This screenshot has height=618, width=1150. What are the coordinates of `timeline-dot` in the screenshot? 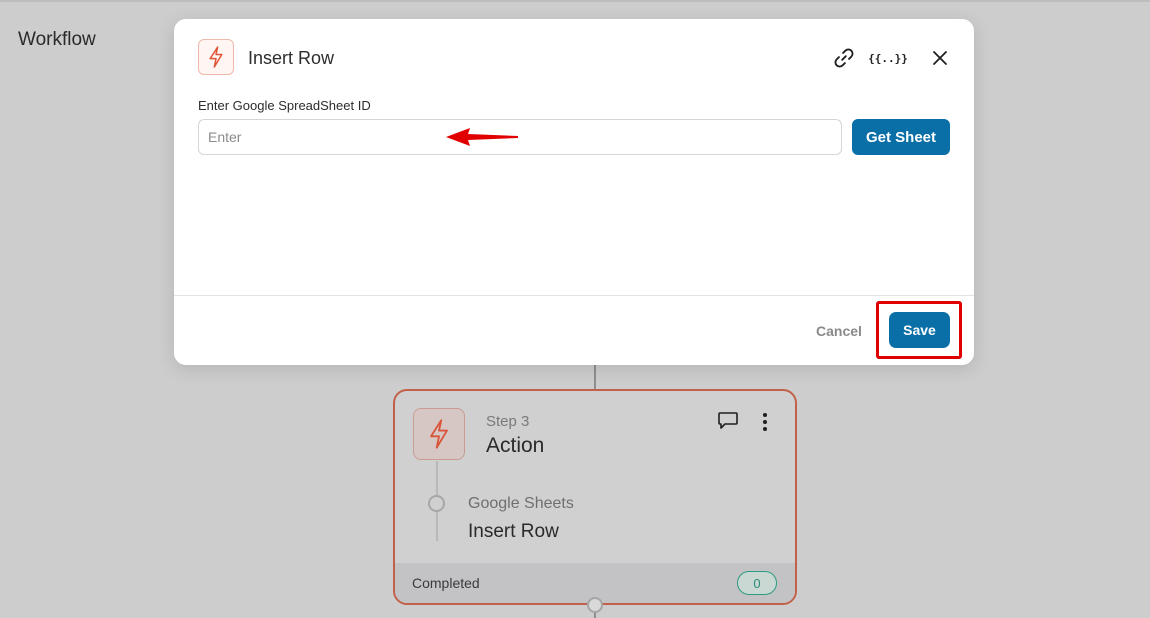 It's located at (436, 503).